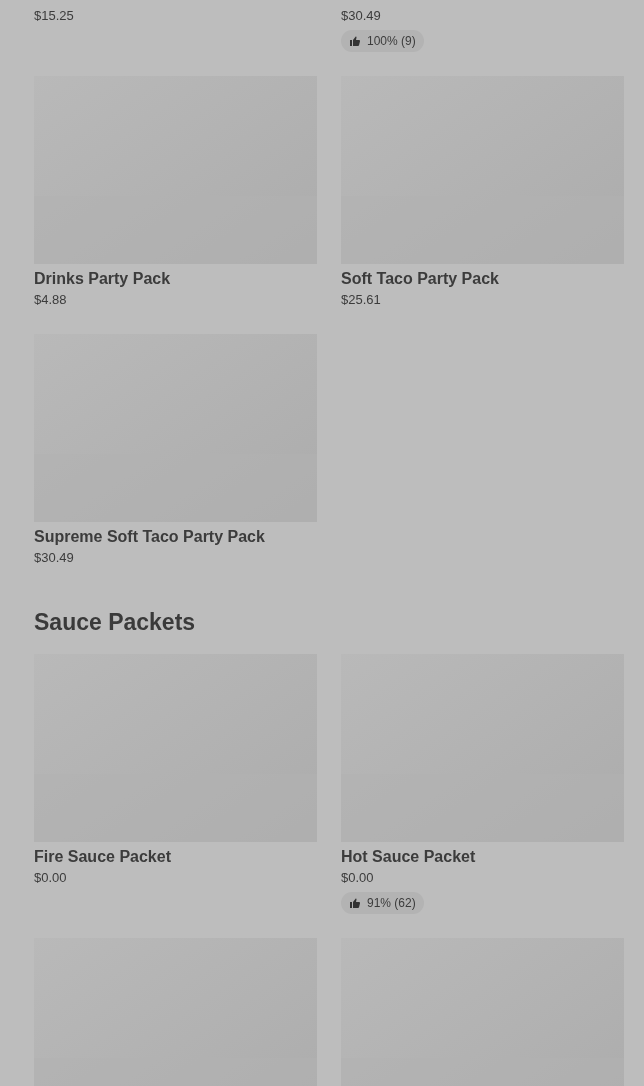 This screenshot has height=1086, width=644. What do you see at coordinates (54, 16) in the screenshot?
I see `product-price: $15.25` at bounding box center [54, 16].